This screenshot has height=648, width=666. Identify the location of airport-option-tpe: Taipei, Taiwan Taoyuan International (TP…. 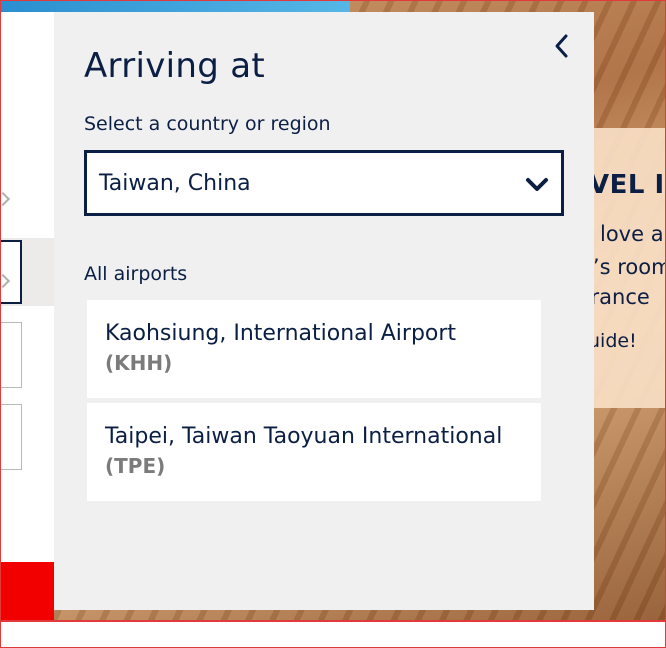
(314, 452).